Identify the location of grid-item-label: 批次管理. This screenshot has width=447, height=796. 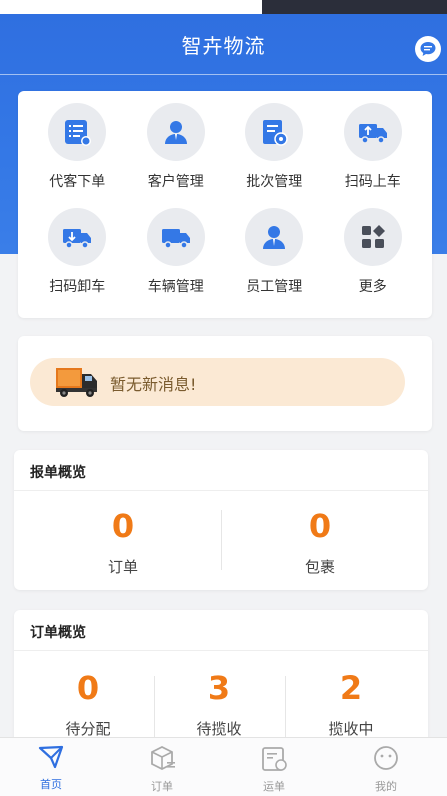
(274, 182).